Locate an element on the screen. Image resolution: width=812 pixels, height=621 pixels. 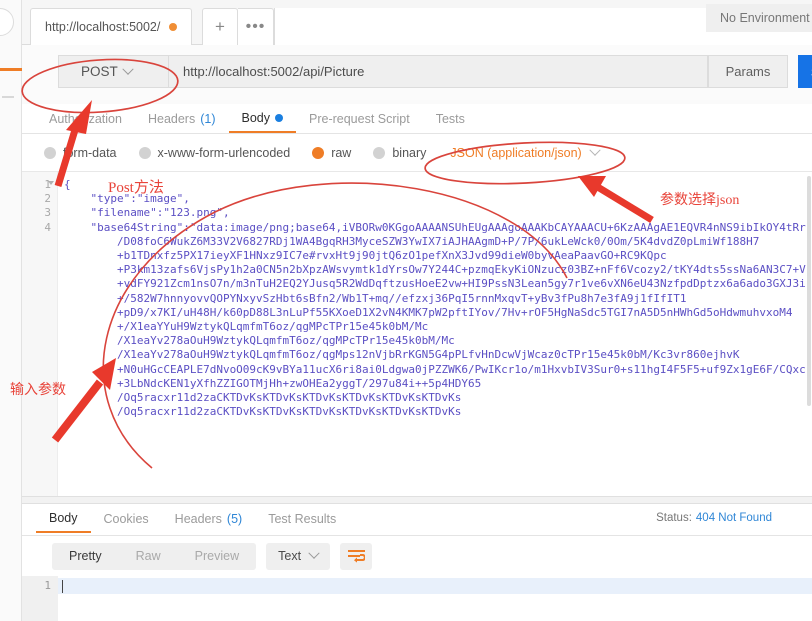
fold-arrow-icon is located at coordinates (51, 183).